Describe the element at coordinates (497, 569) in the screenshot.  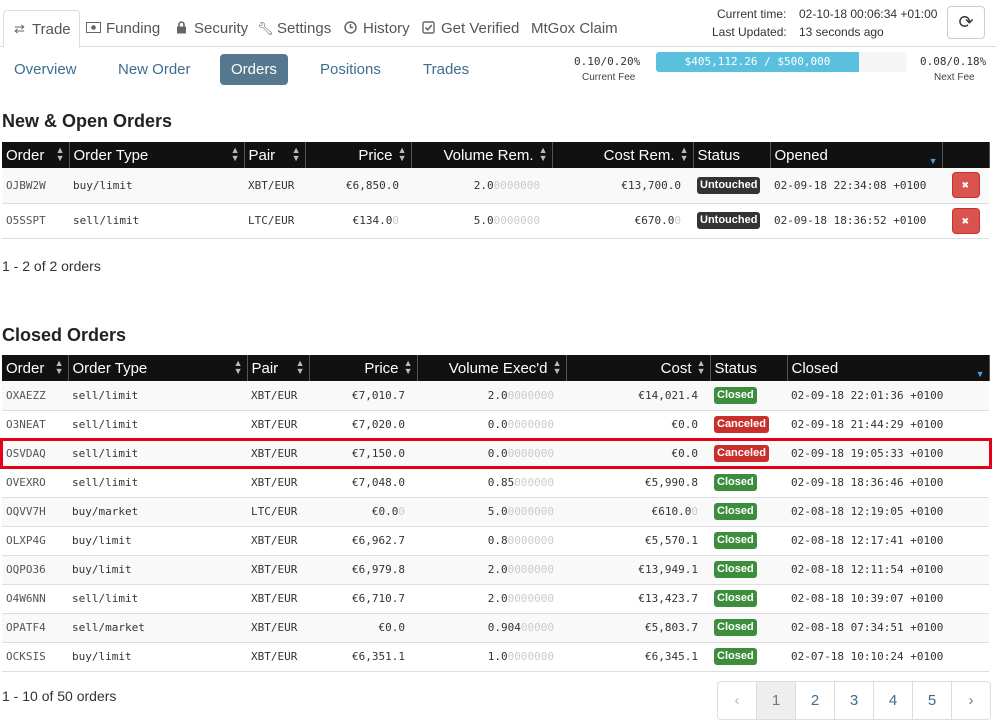
I see `volume-executed-text: 2.0` at that location.